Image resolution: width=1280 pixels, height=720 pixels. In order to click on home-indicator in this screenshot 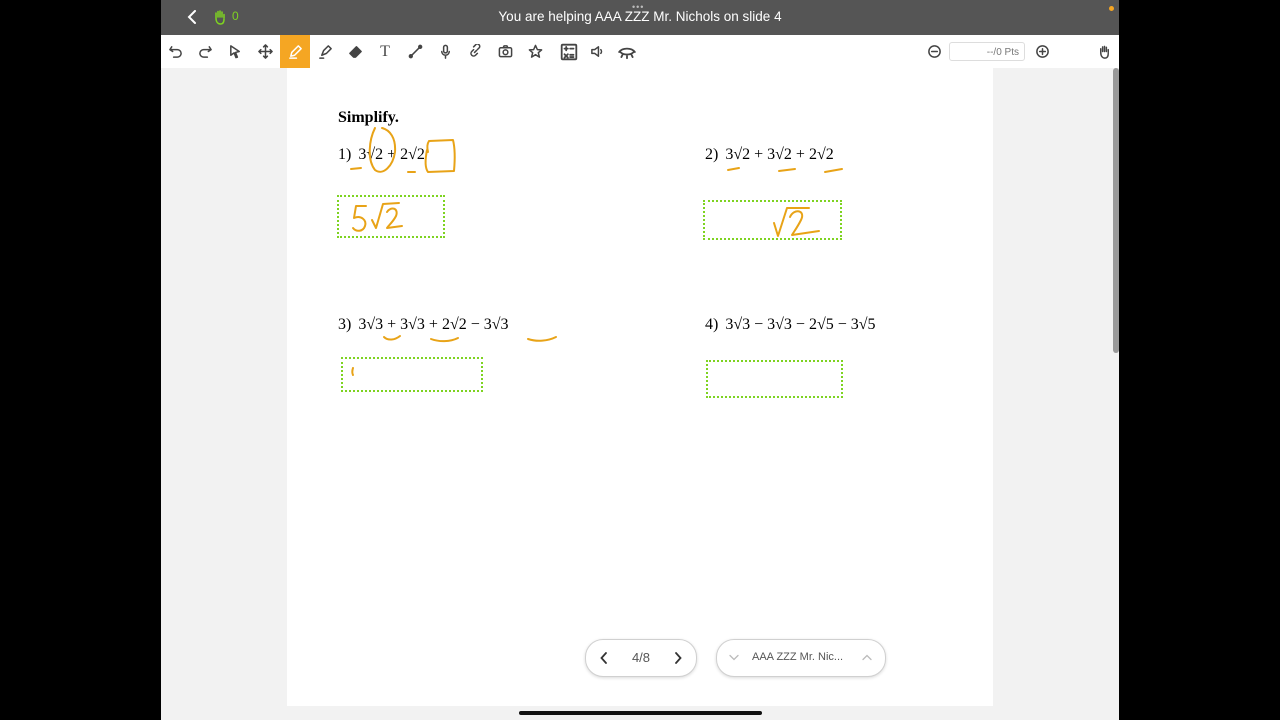, I will do `click(640, 713)`.